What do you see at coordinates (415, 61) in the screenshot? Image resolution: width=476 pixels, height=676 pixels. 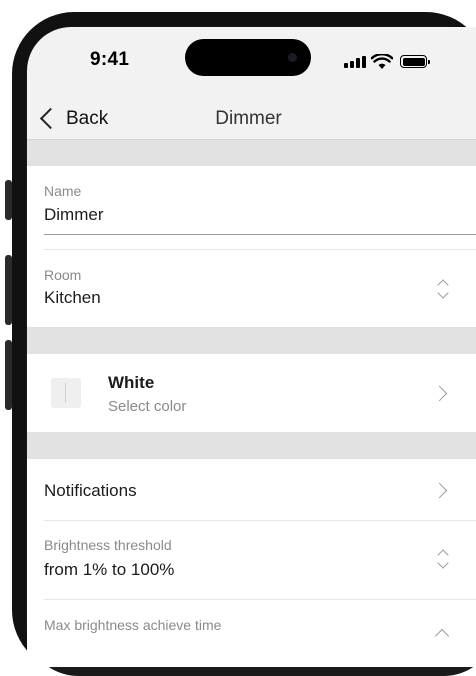 I see `battery-icon` at bounding box center [415, 61].